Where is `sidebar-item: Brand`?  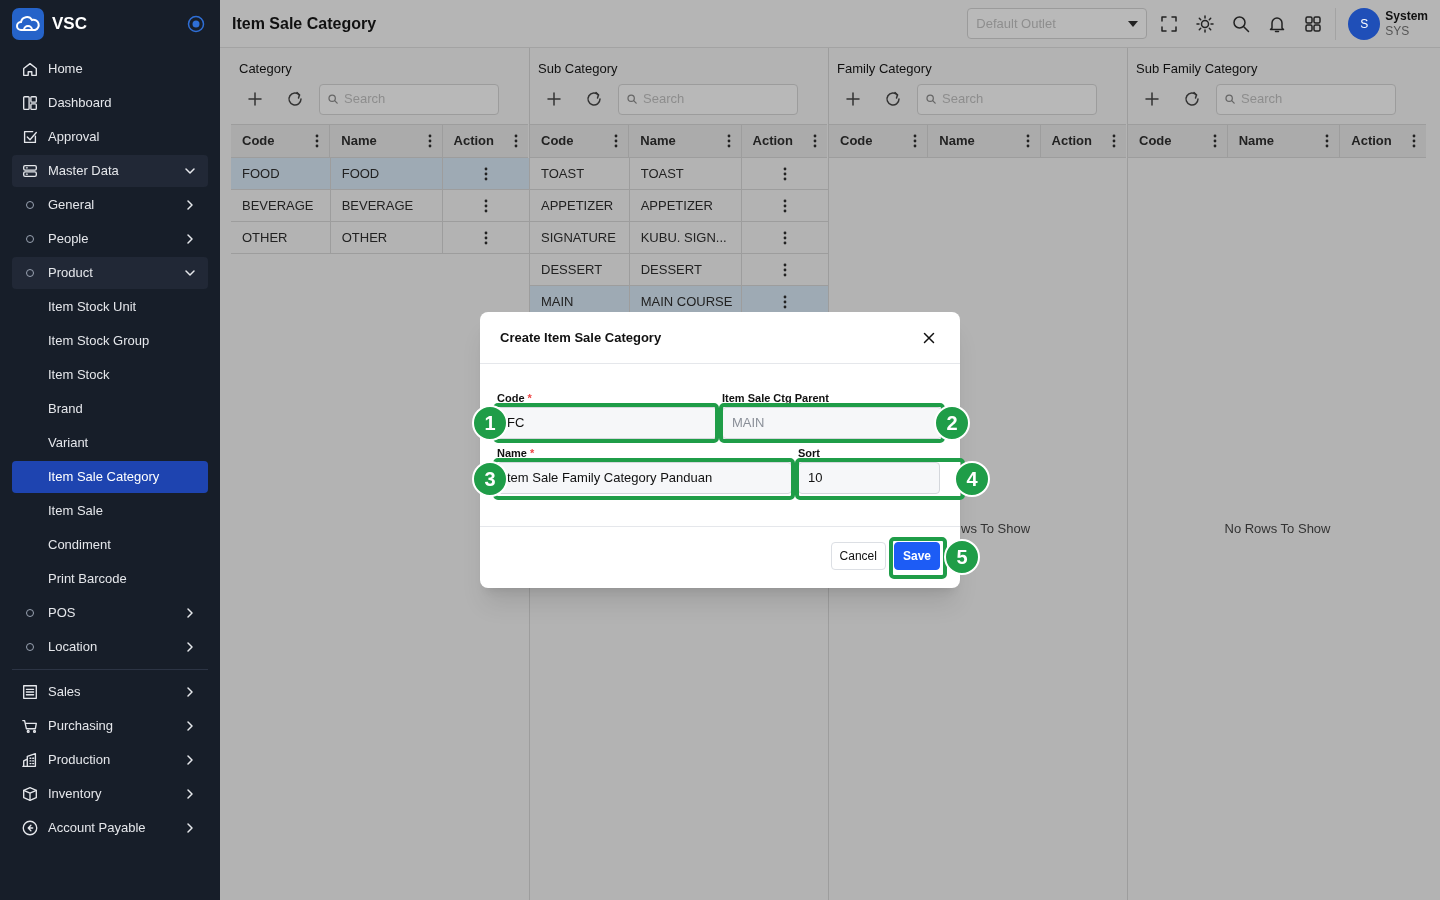 sidebar-item: Brand is located at coordinates (110, 409).